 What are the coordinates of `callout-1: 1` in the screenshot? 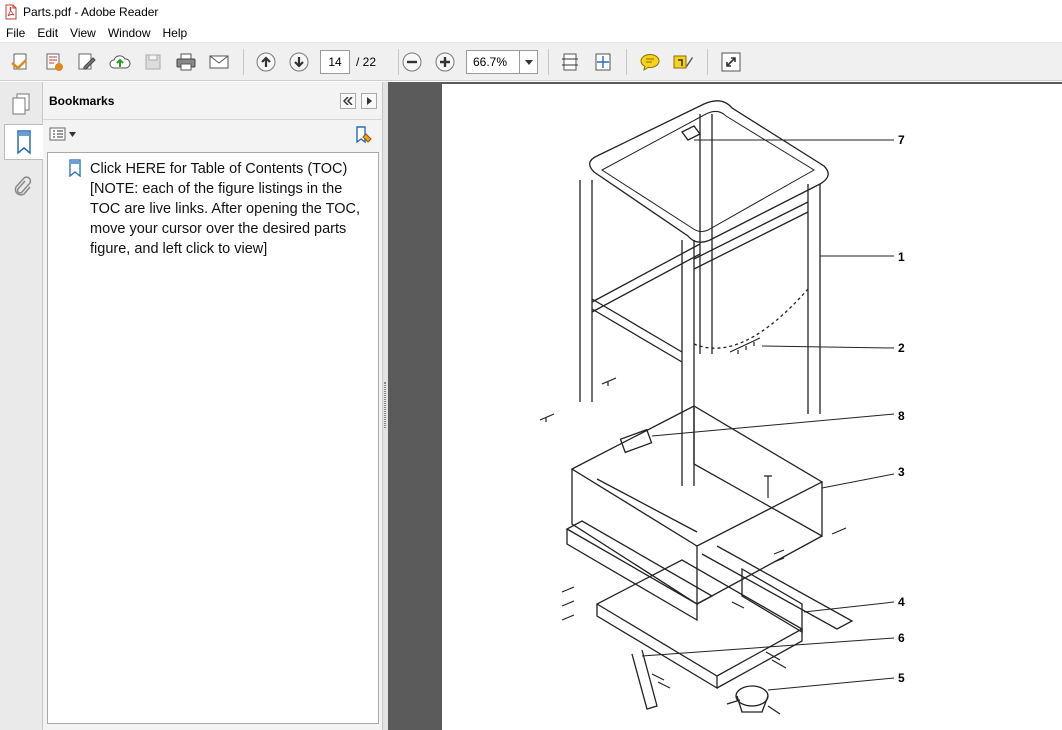 It's located at (901, 257).